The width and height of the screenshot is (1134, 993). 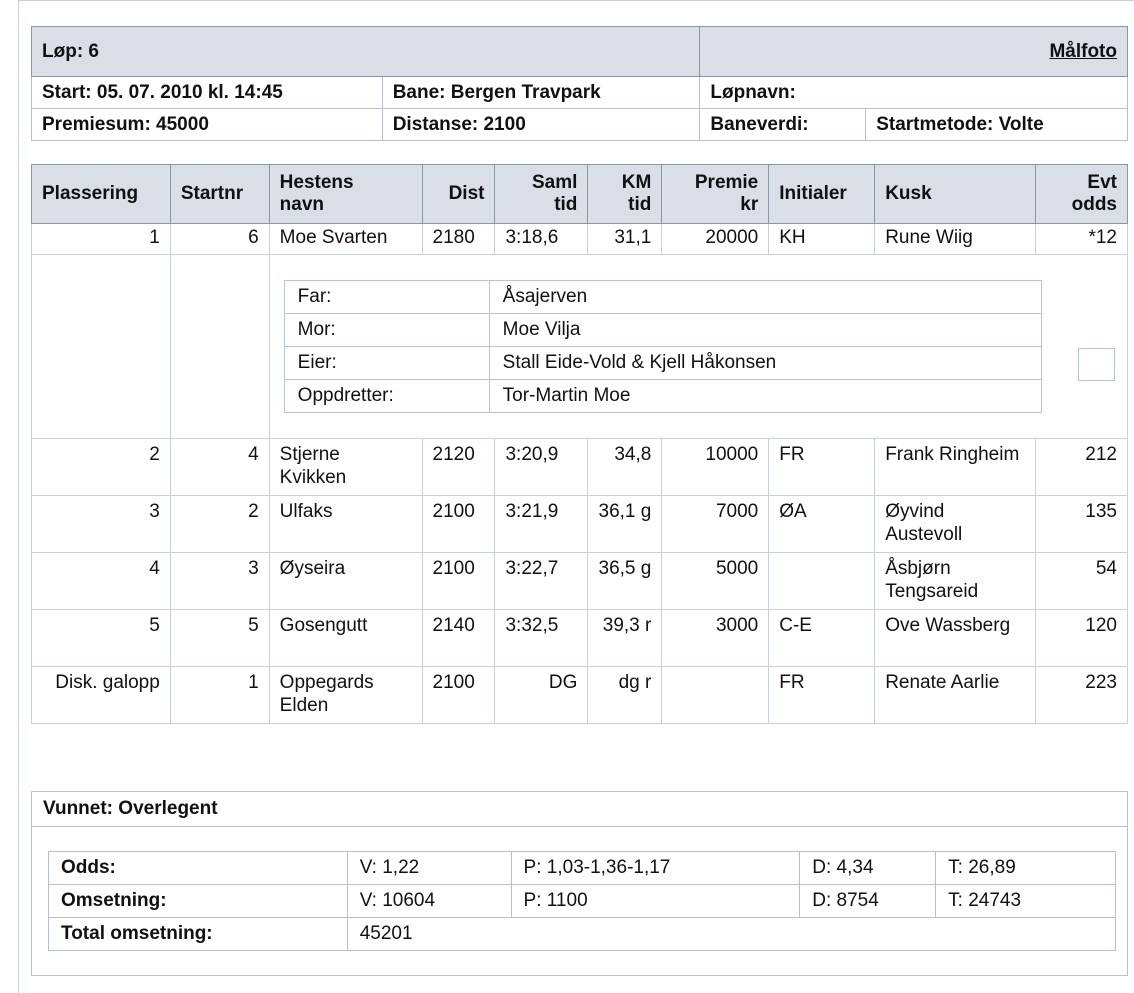 I want to click on odds: 135, so click(x=1081, y=524).